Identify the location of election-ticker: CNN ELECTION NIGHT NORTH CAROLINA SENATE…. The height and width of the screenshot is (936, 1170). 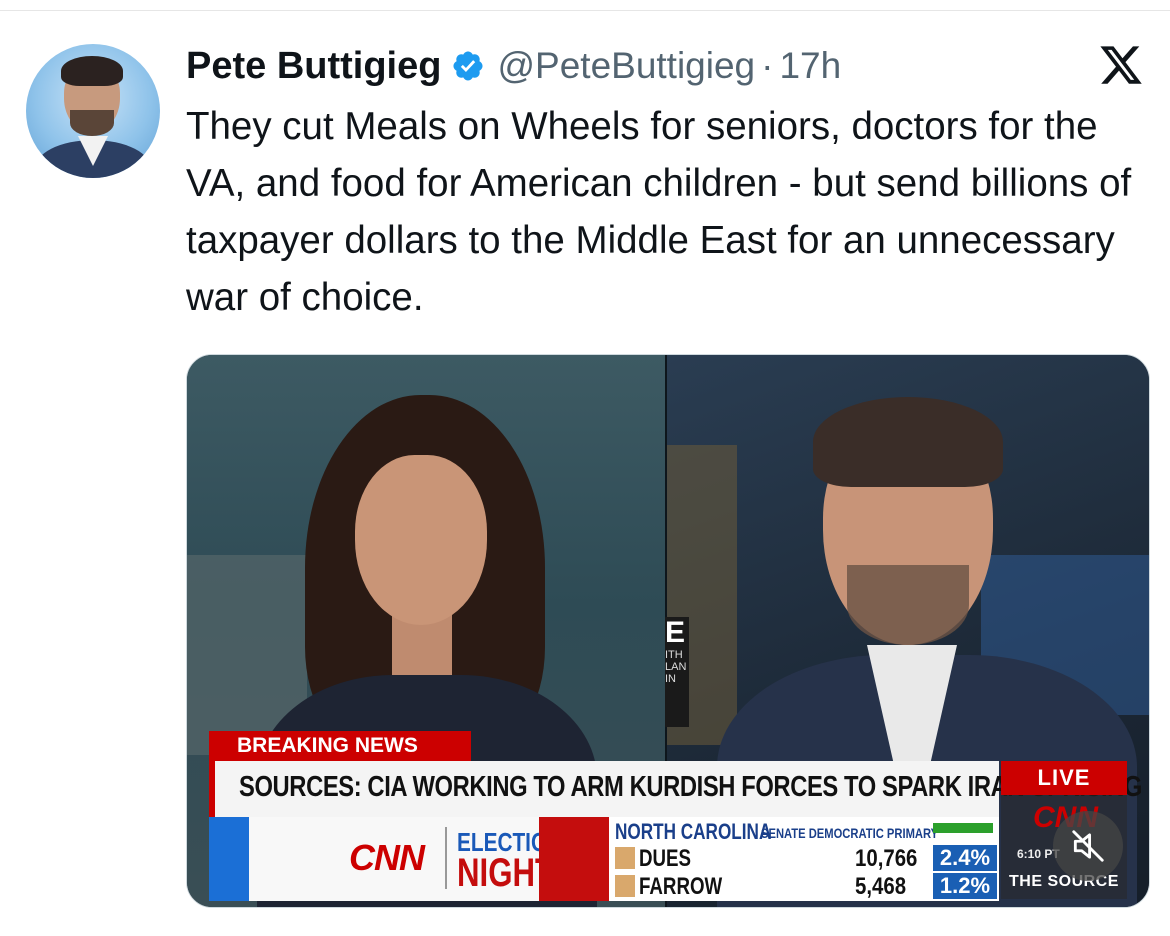
(604, 859).